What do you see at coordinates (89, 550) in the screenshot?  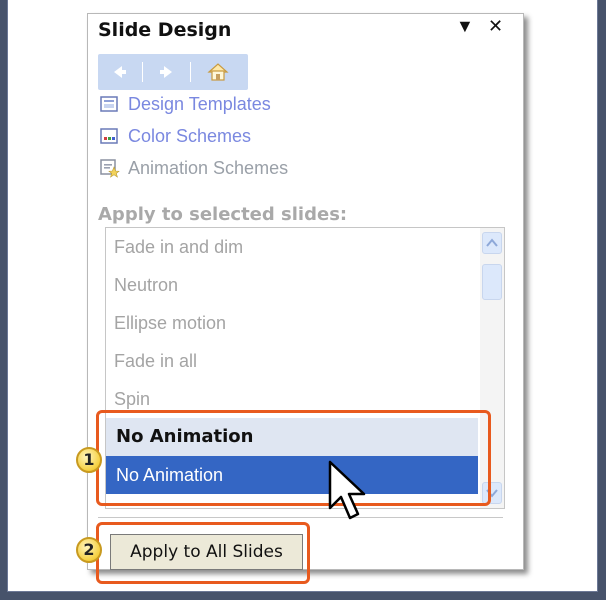 I see `step-2-callout: 2` at bounding box center [89, 550].